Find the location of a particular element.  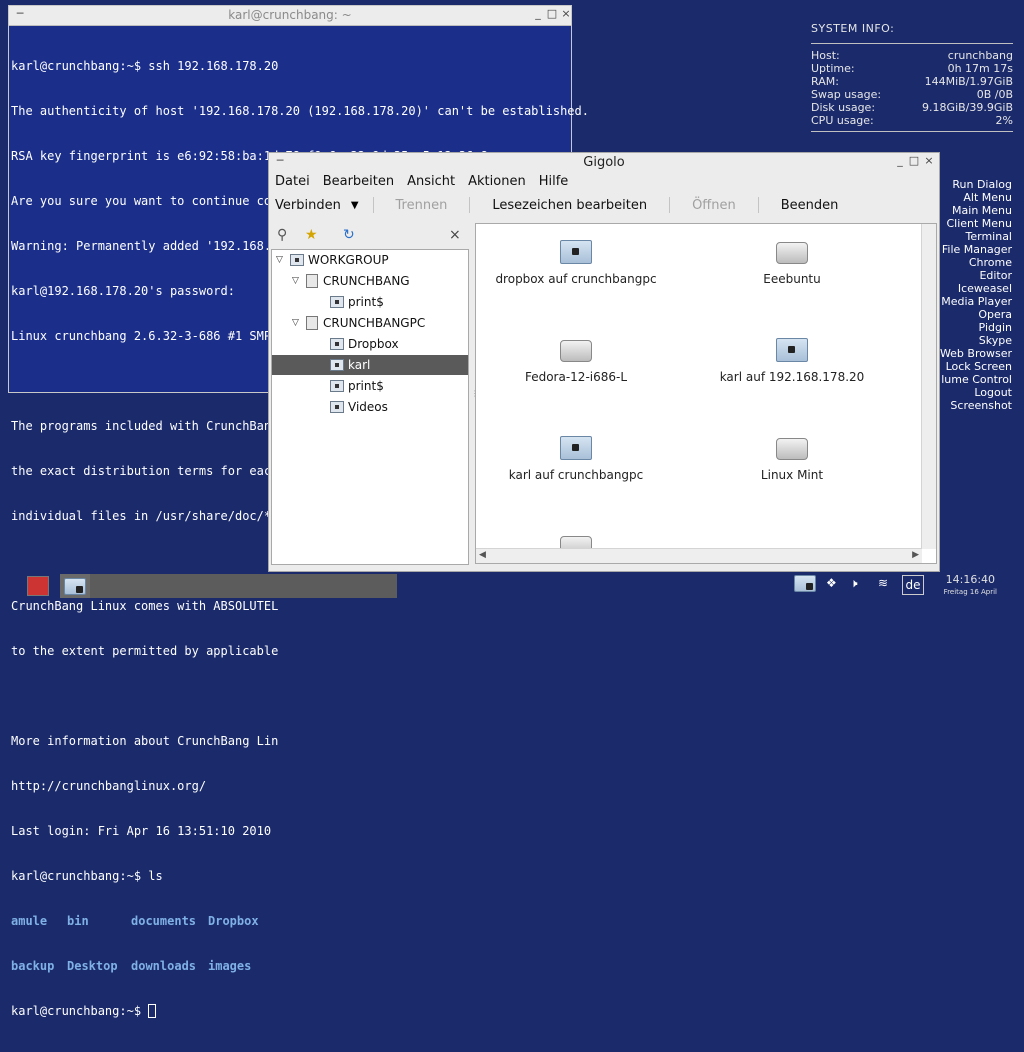

gigolo-titlebar: ─ Gigolo _ □ × is located at coordinates (604, 162).